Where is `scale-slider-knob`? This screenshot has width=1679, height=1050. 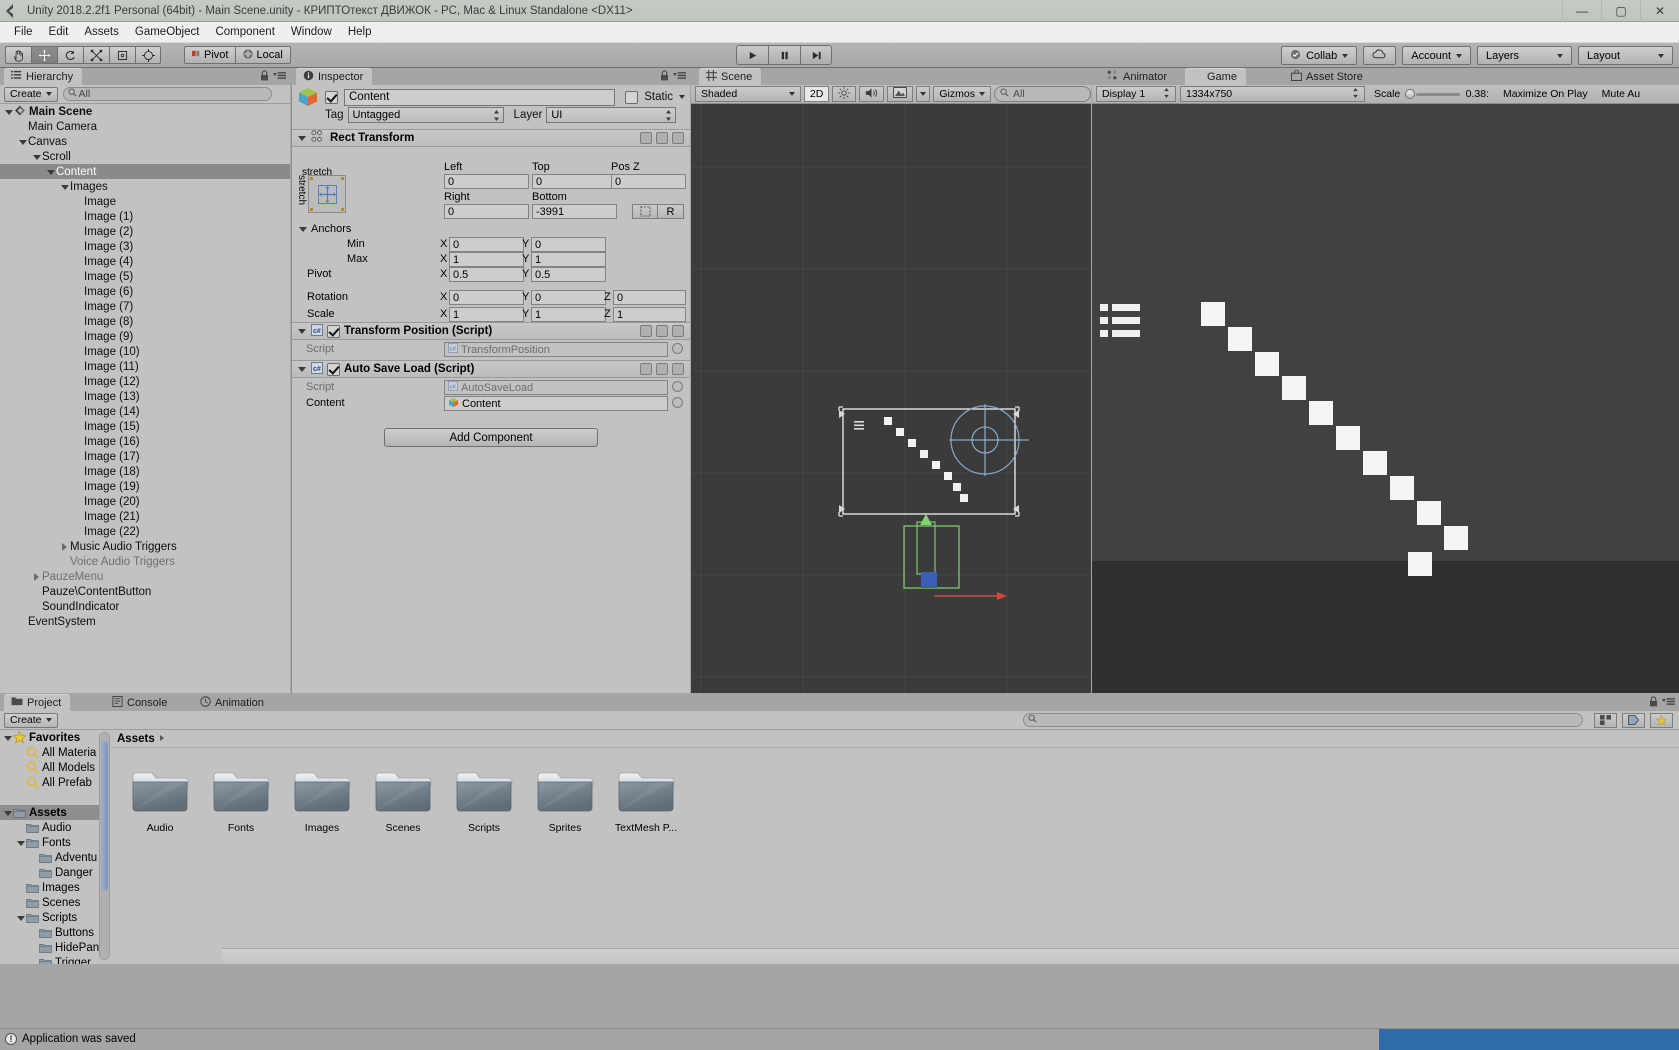
scale-slider-knob is located at coordinates (1410, 94).